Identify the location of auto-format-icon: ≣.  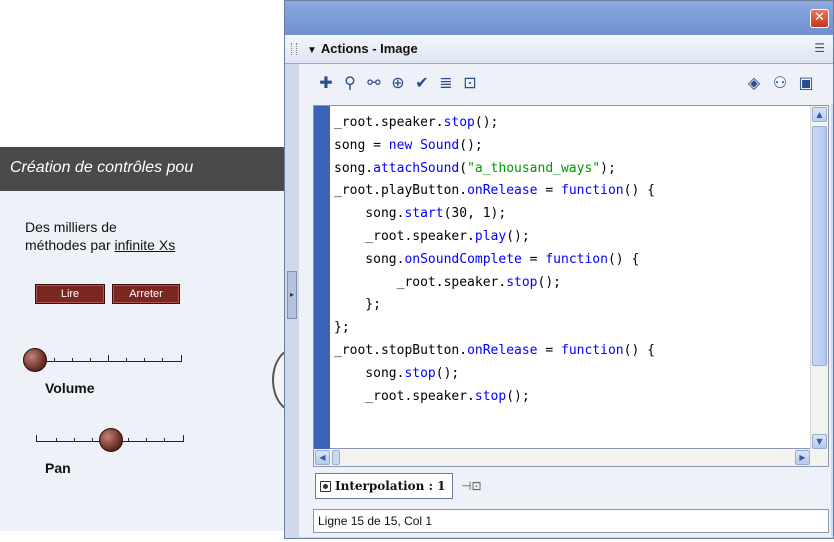
(446, 83).